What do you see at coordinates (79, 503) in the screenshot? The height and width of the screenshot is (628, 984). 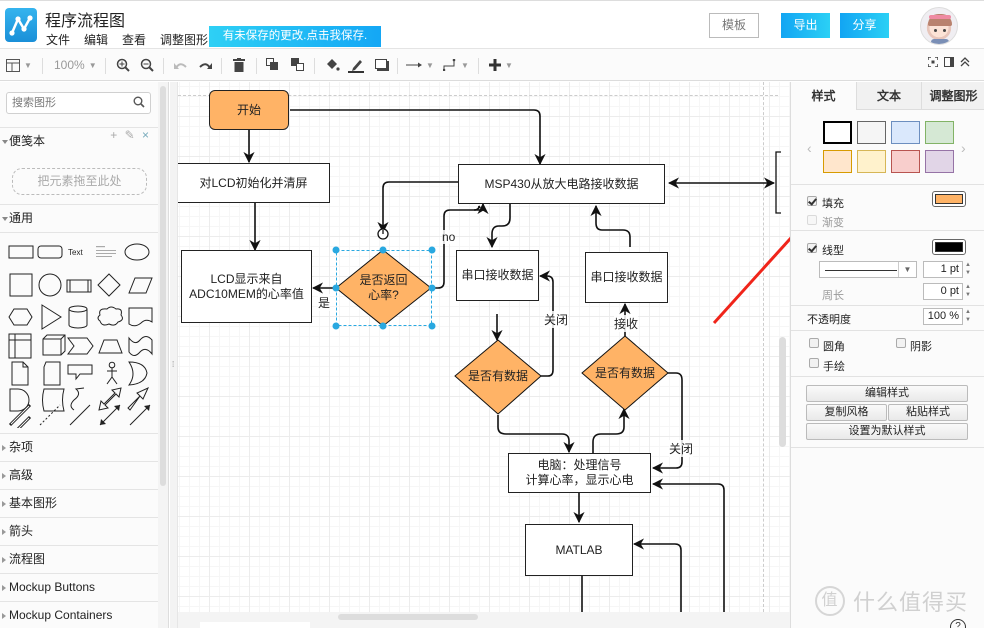 I see `sidebar-section-basic-shapes: 基本图形` at bounding box center [79, 503].